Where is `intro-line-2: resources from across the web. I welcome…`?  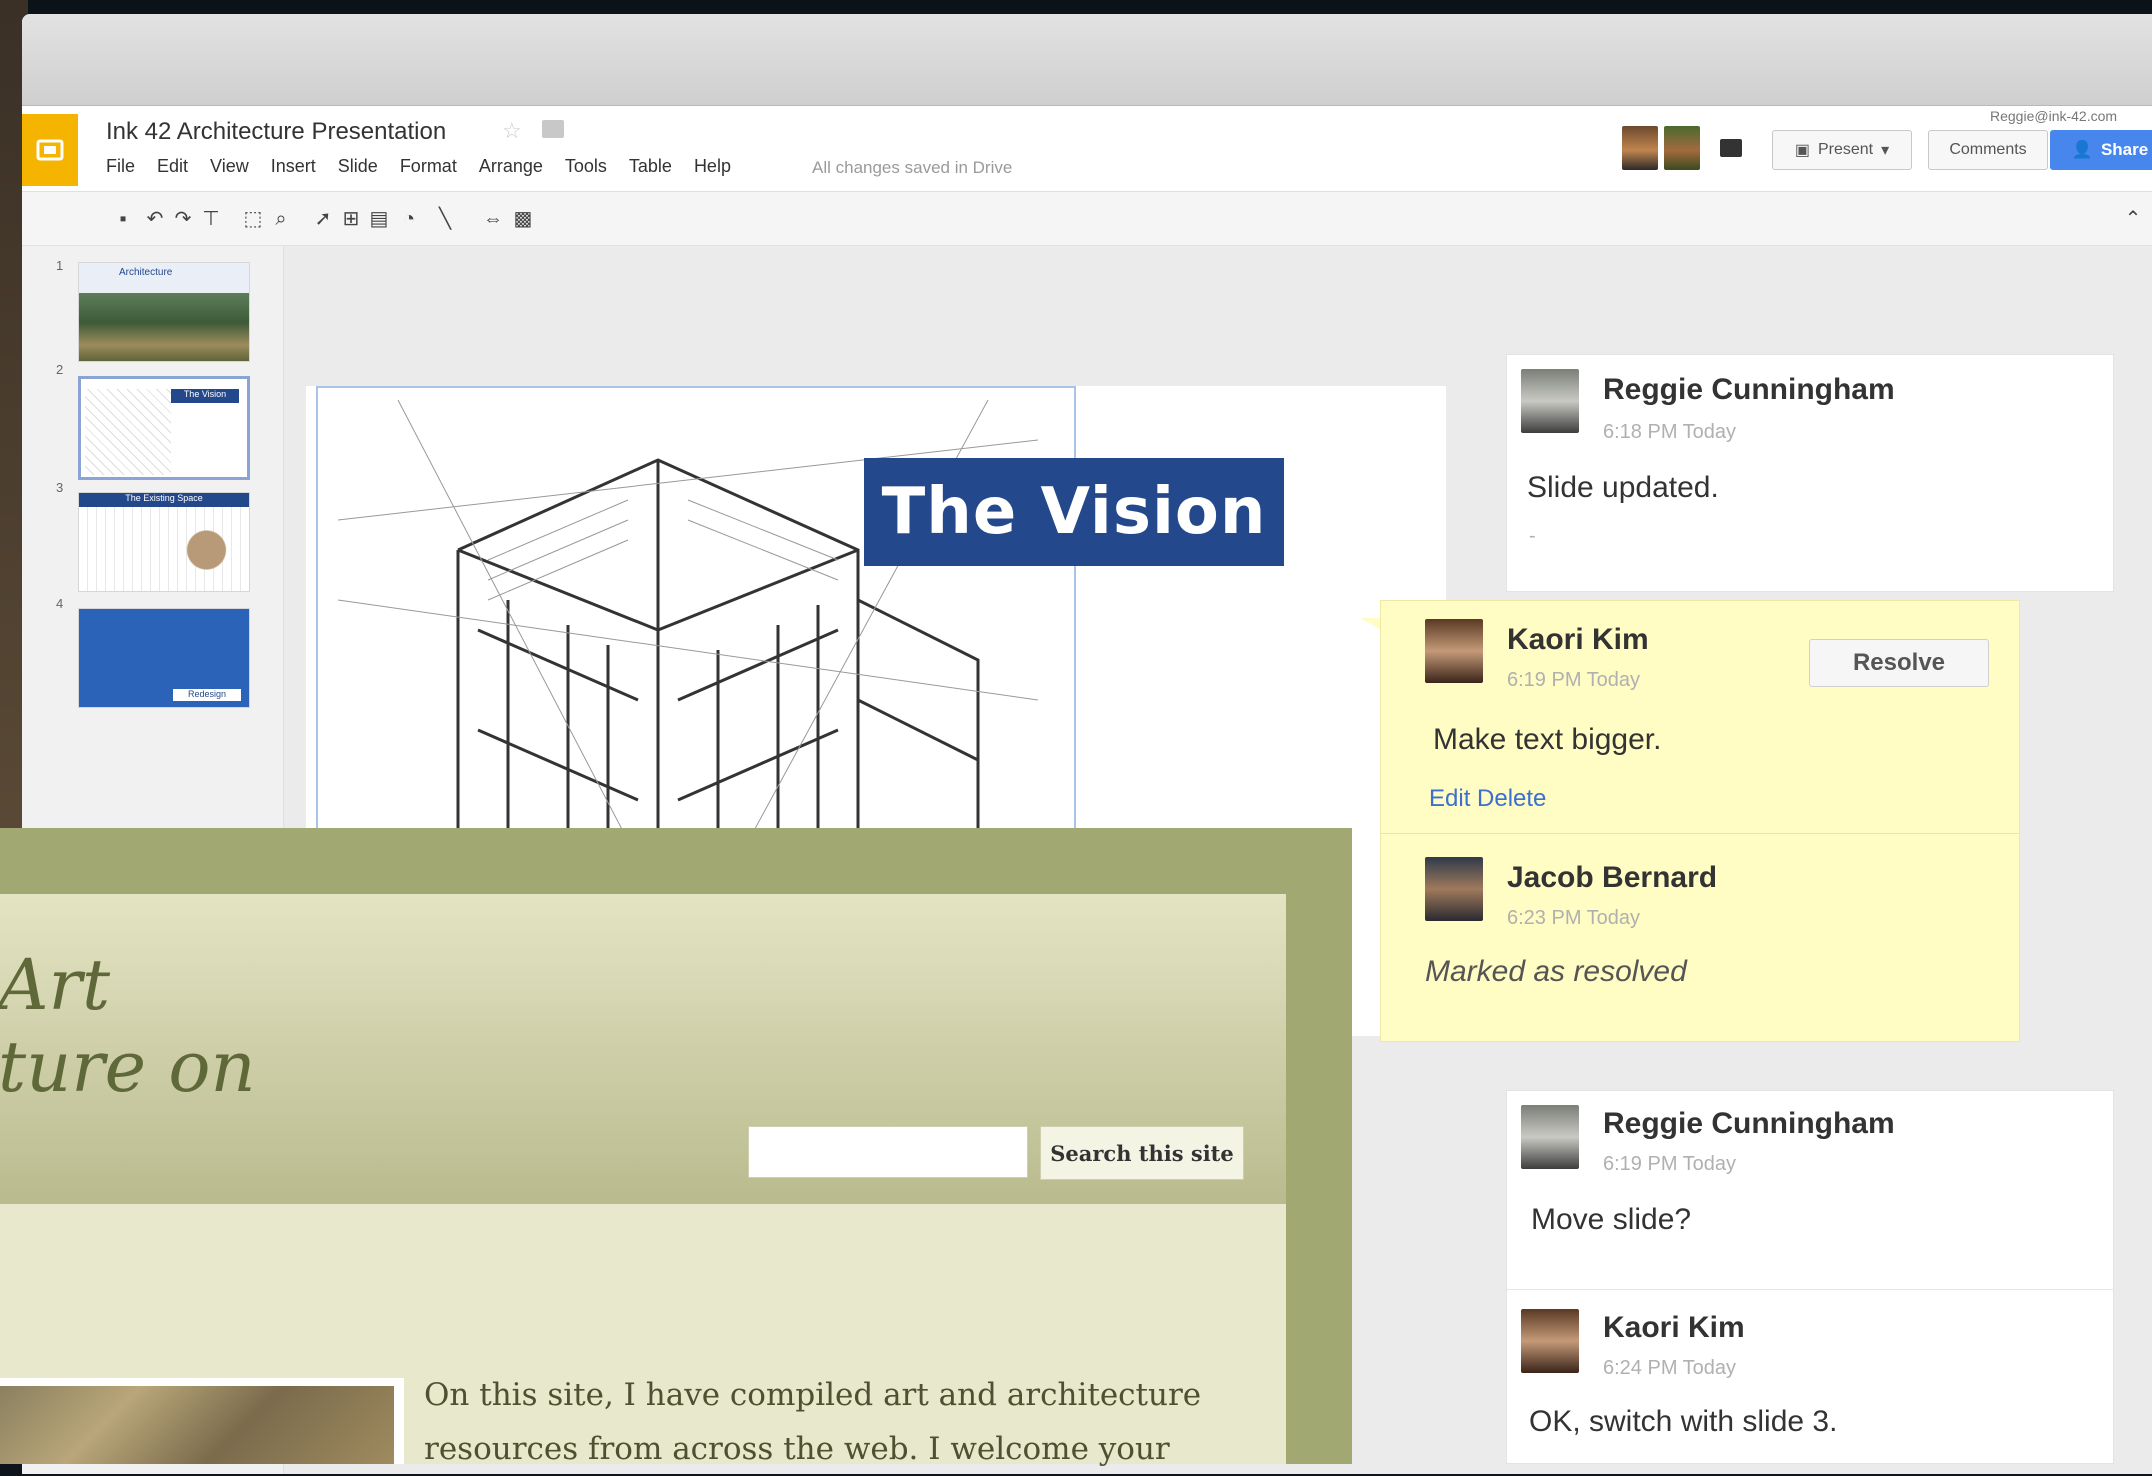 intro-line-2: resources from across the web. I welcome… is located at coordinates (797, 1449).